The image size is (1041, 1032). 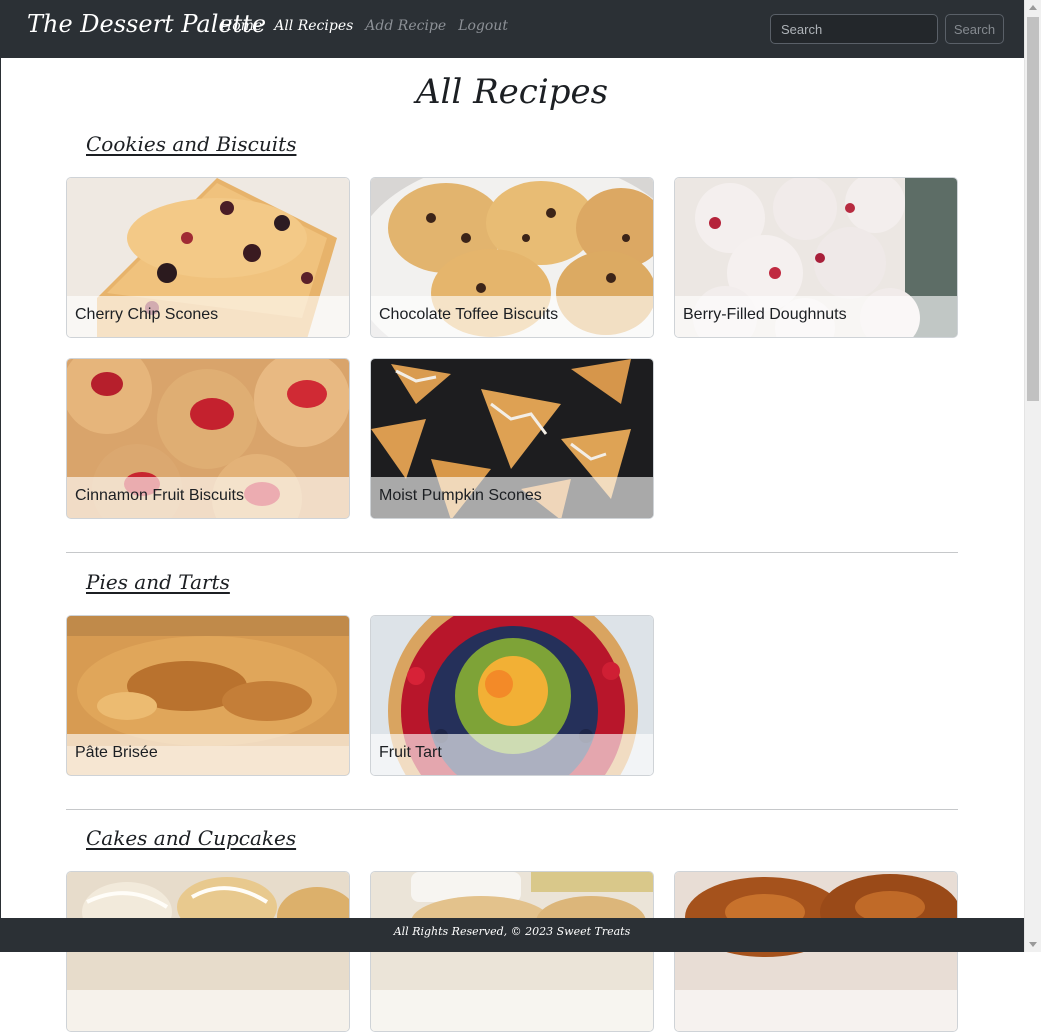 I want to click on recipe-card-berry-filled-doughnuts: Berry-Filled Doughnuts, so click(x=816, y=257).